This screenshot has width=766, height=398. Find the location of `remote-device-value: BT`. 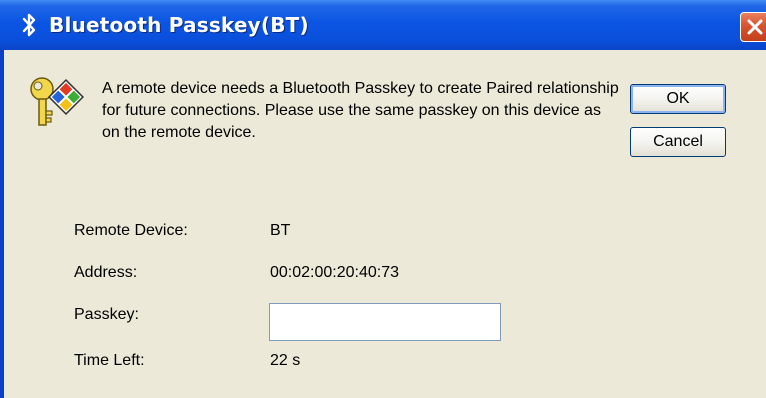

remote-device-value: BT is located at coordinates (280, 230).